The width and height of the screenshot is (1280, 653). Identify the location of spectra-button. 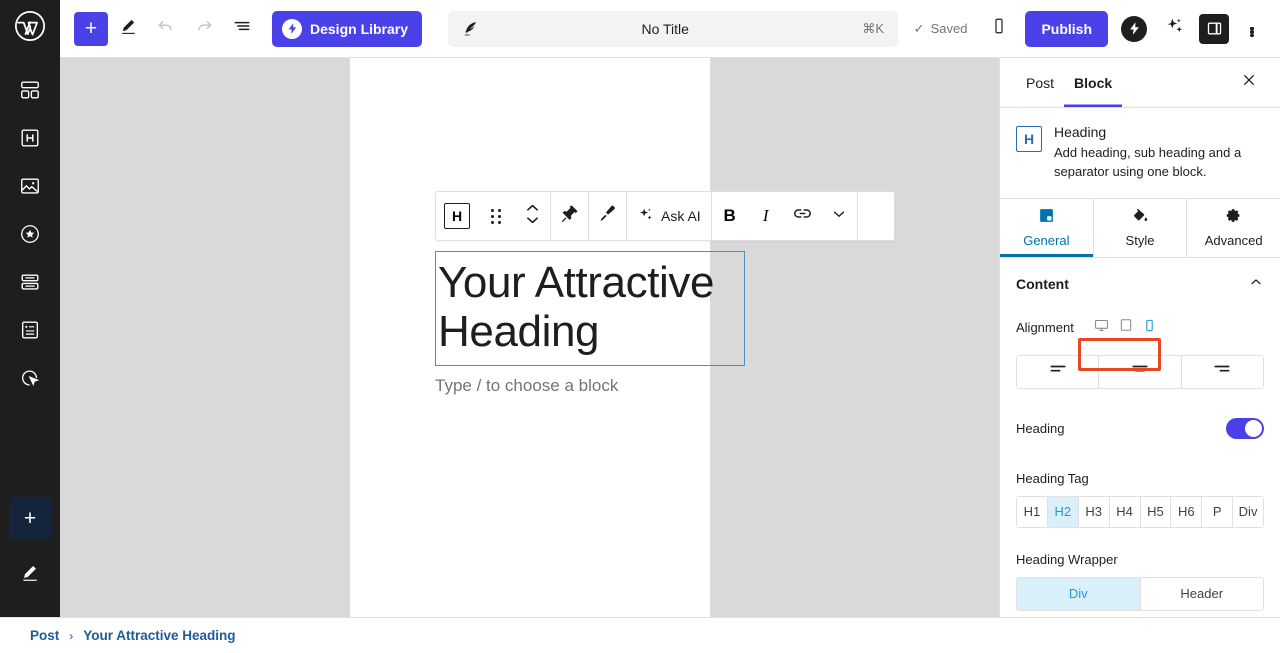
(1134, 29).